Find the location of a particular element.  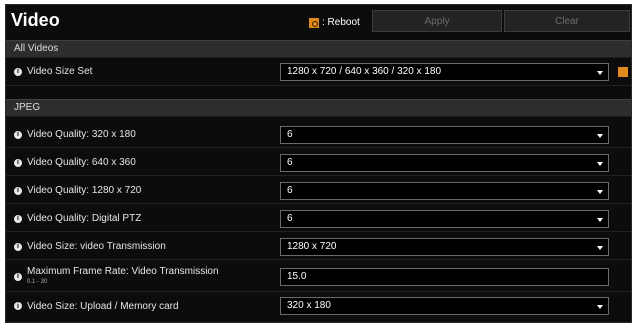

quality-1280-label: Video Quality: 1280 x 720 is located at coordinates (84, 190).